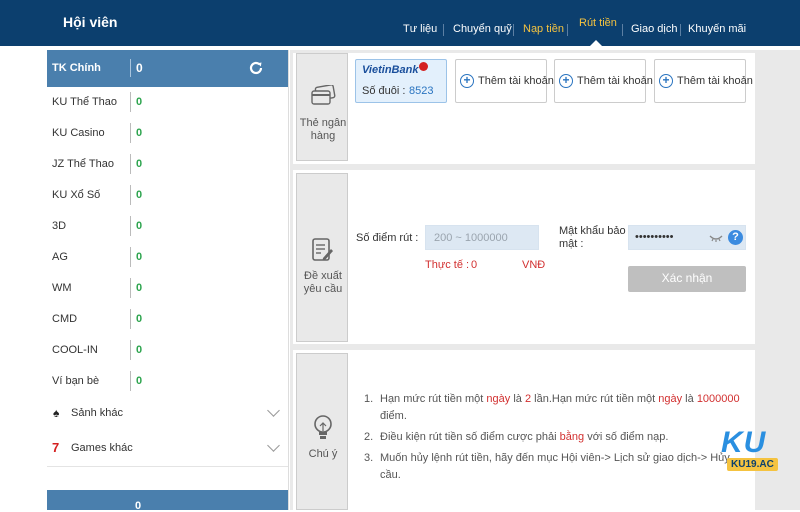 The width and height of the screenshot is (800, 512). Describe the element at coordinates (744, 442) in the screenshot. I see `logo-brand: KU` at that location.